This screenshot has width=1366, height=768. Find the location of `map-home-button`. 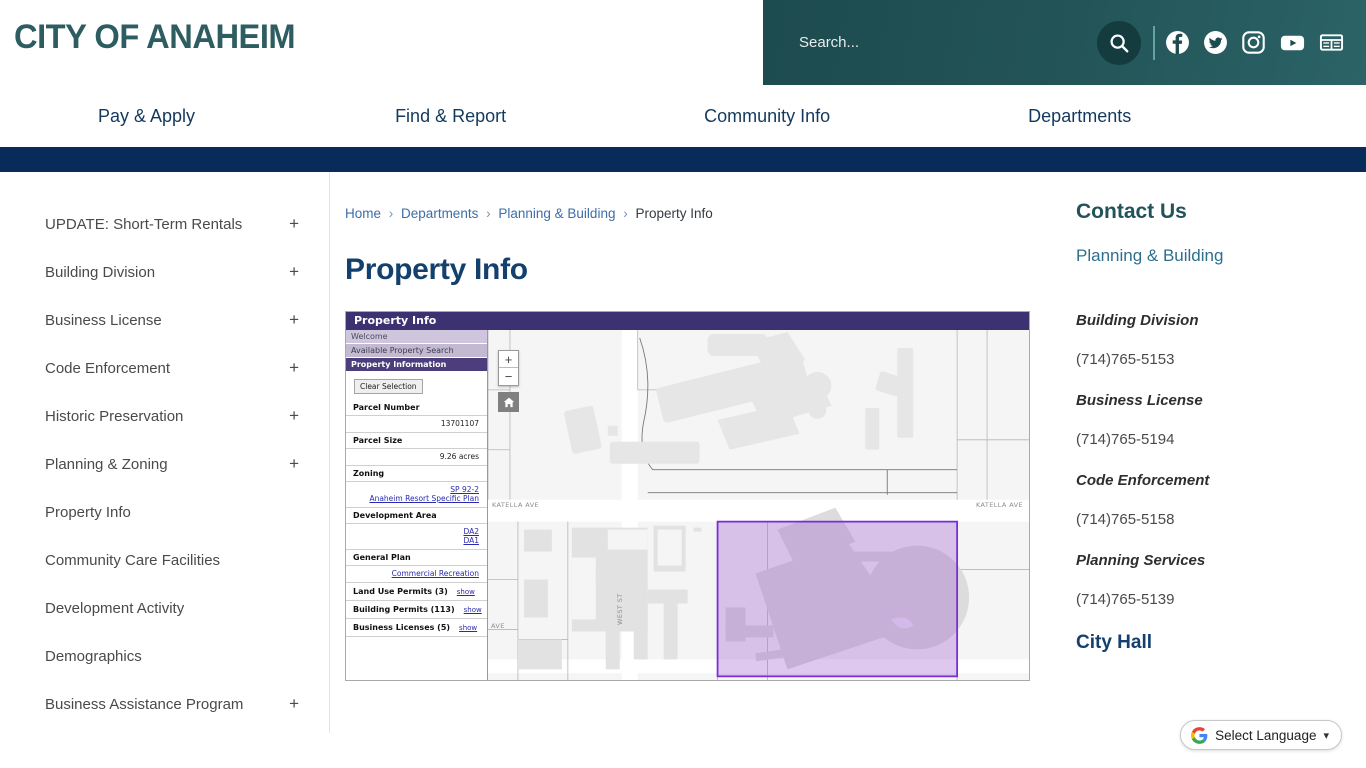

map-home-button is located at coordinates (508, 402).